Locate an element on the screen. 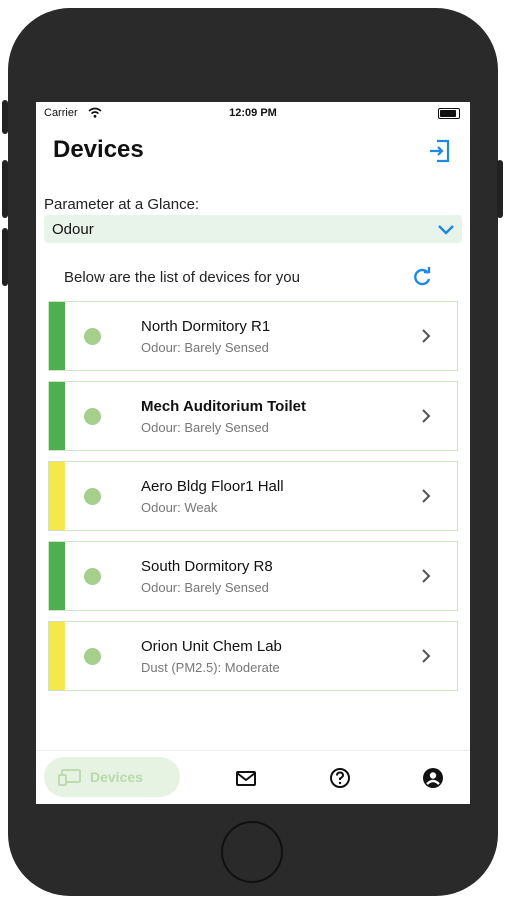  parameter-select-value: Odour is located at coordinates (73, 229).